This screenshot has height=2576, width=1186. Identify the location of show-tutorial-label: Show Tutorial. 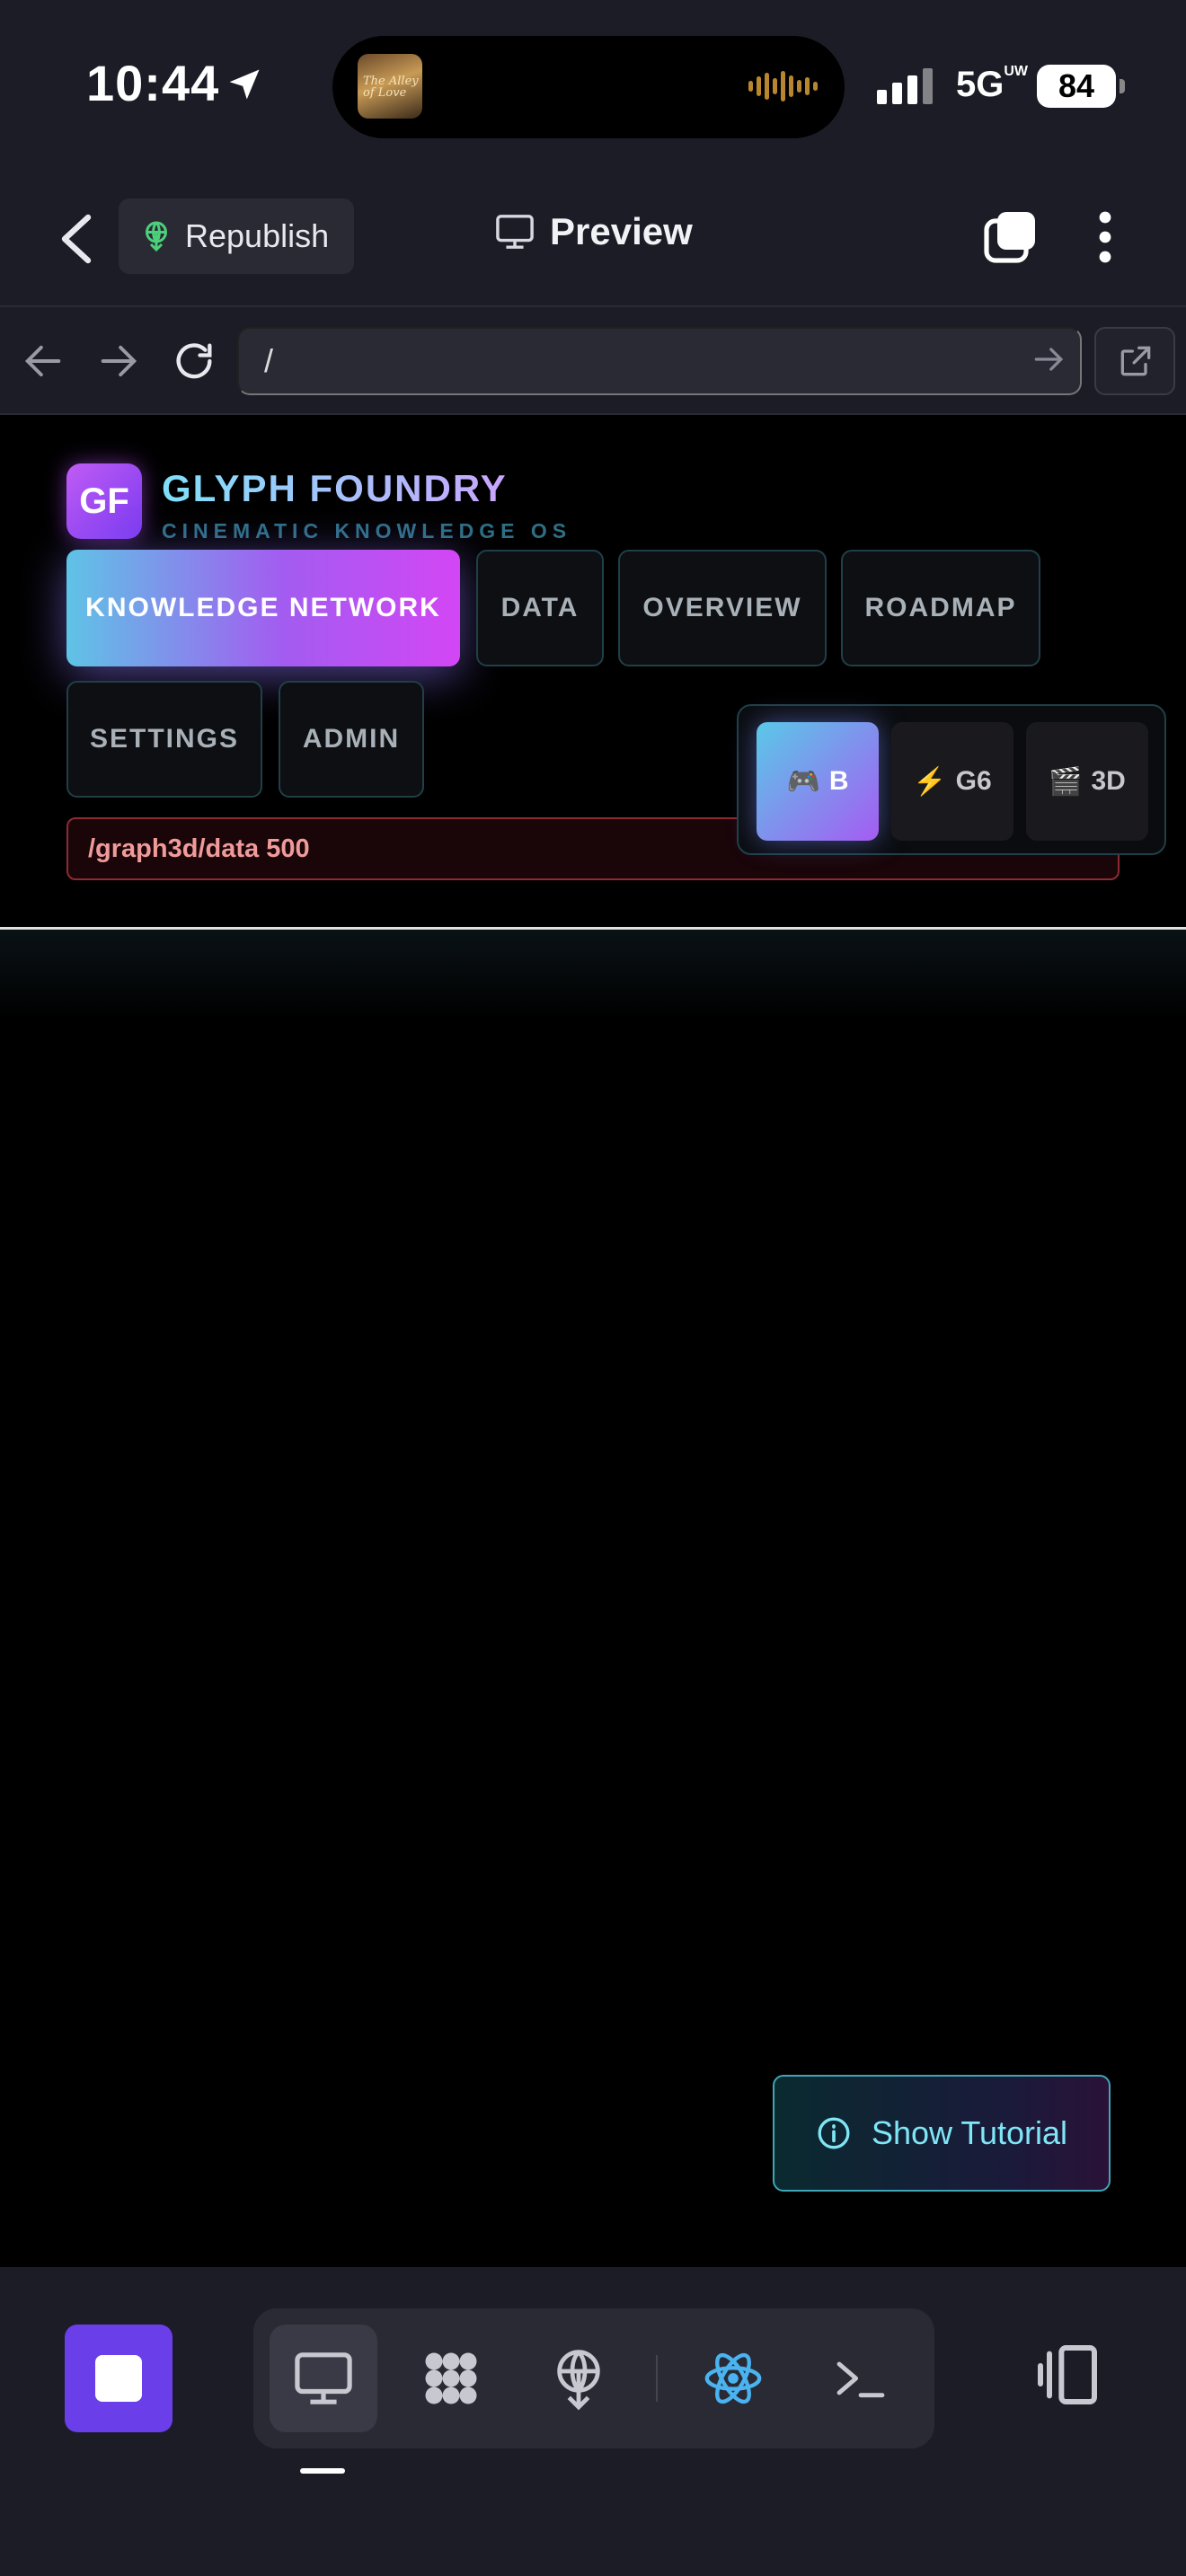
(970, 2132).